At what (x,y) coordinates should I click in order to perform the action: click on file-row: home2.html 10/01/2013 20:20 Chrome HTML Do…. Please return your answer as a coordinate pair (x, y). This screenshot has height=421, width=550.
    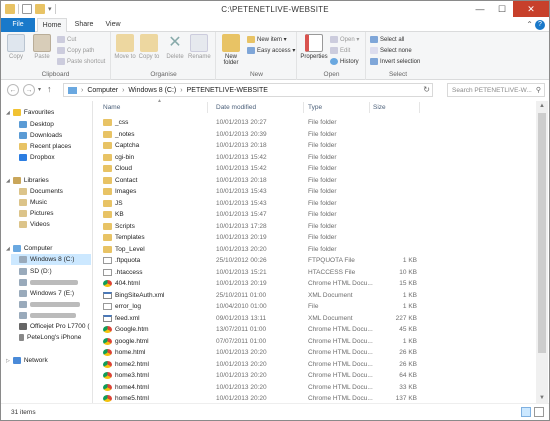
    Looking at the image, I should click on (315, 365).